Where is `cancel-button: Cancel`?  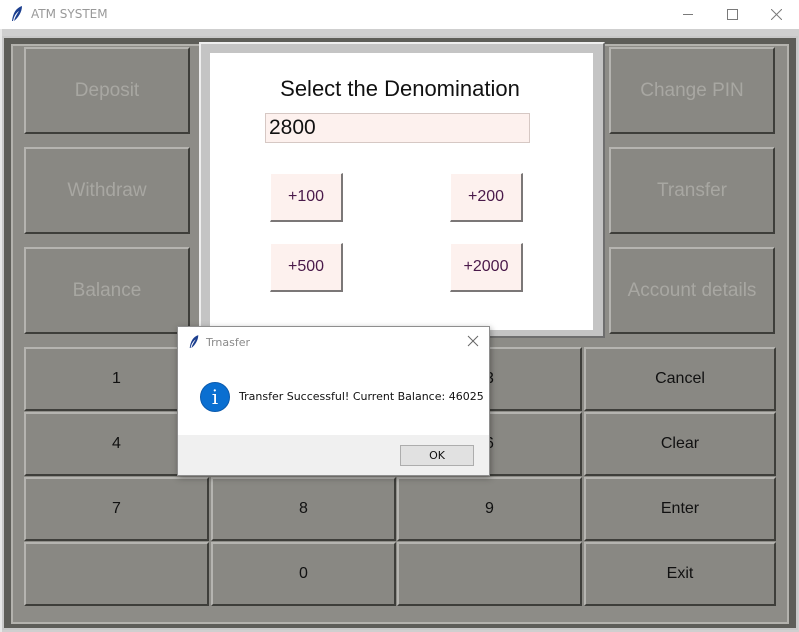 cancel-button: Cancel is located at coordinates (680, 379).